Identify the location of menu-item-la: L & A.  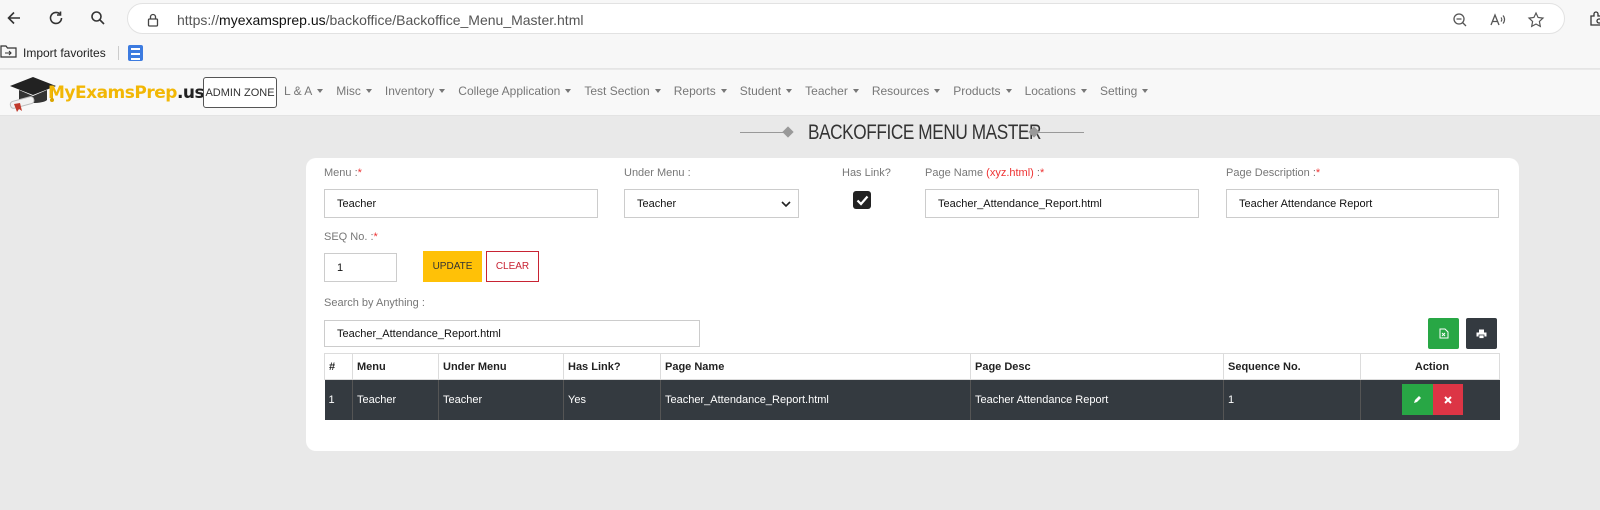
(304, 91).